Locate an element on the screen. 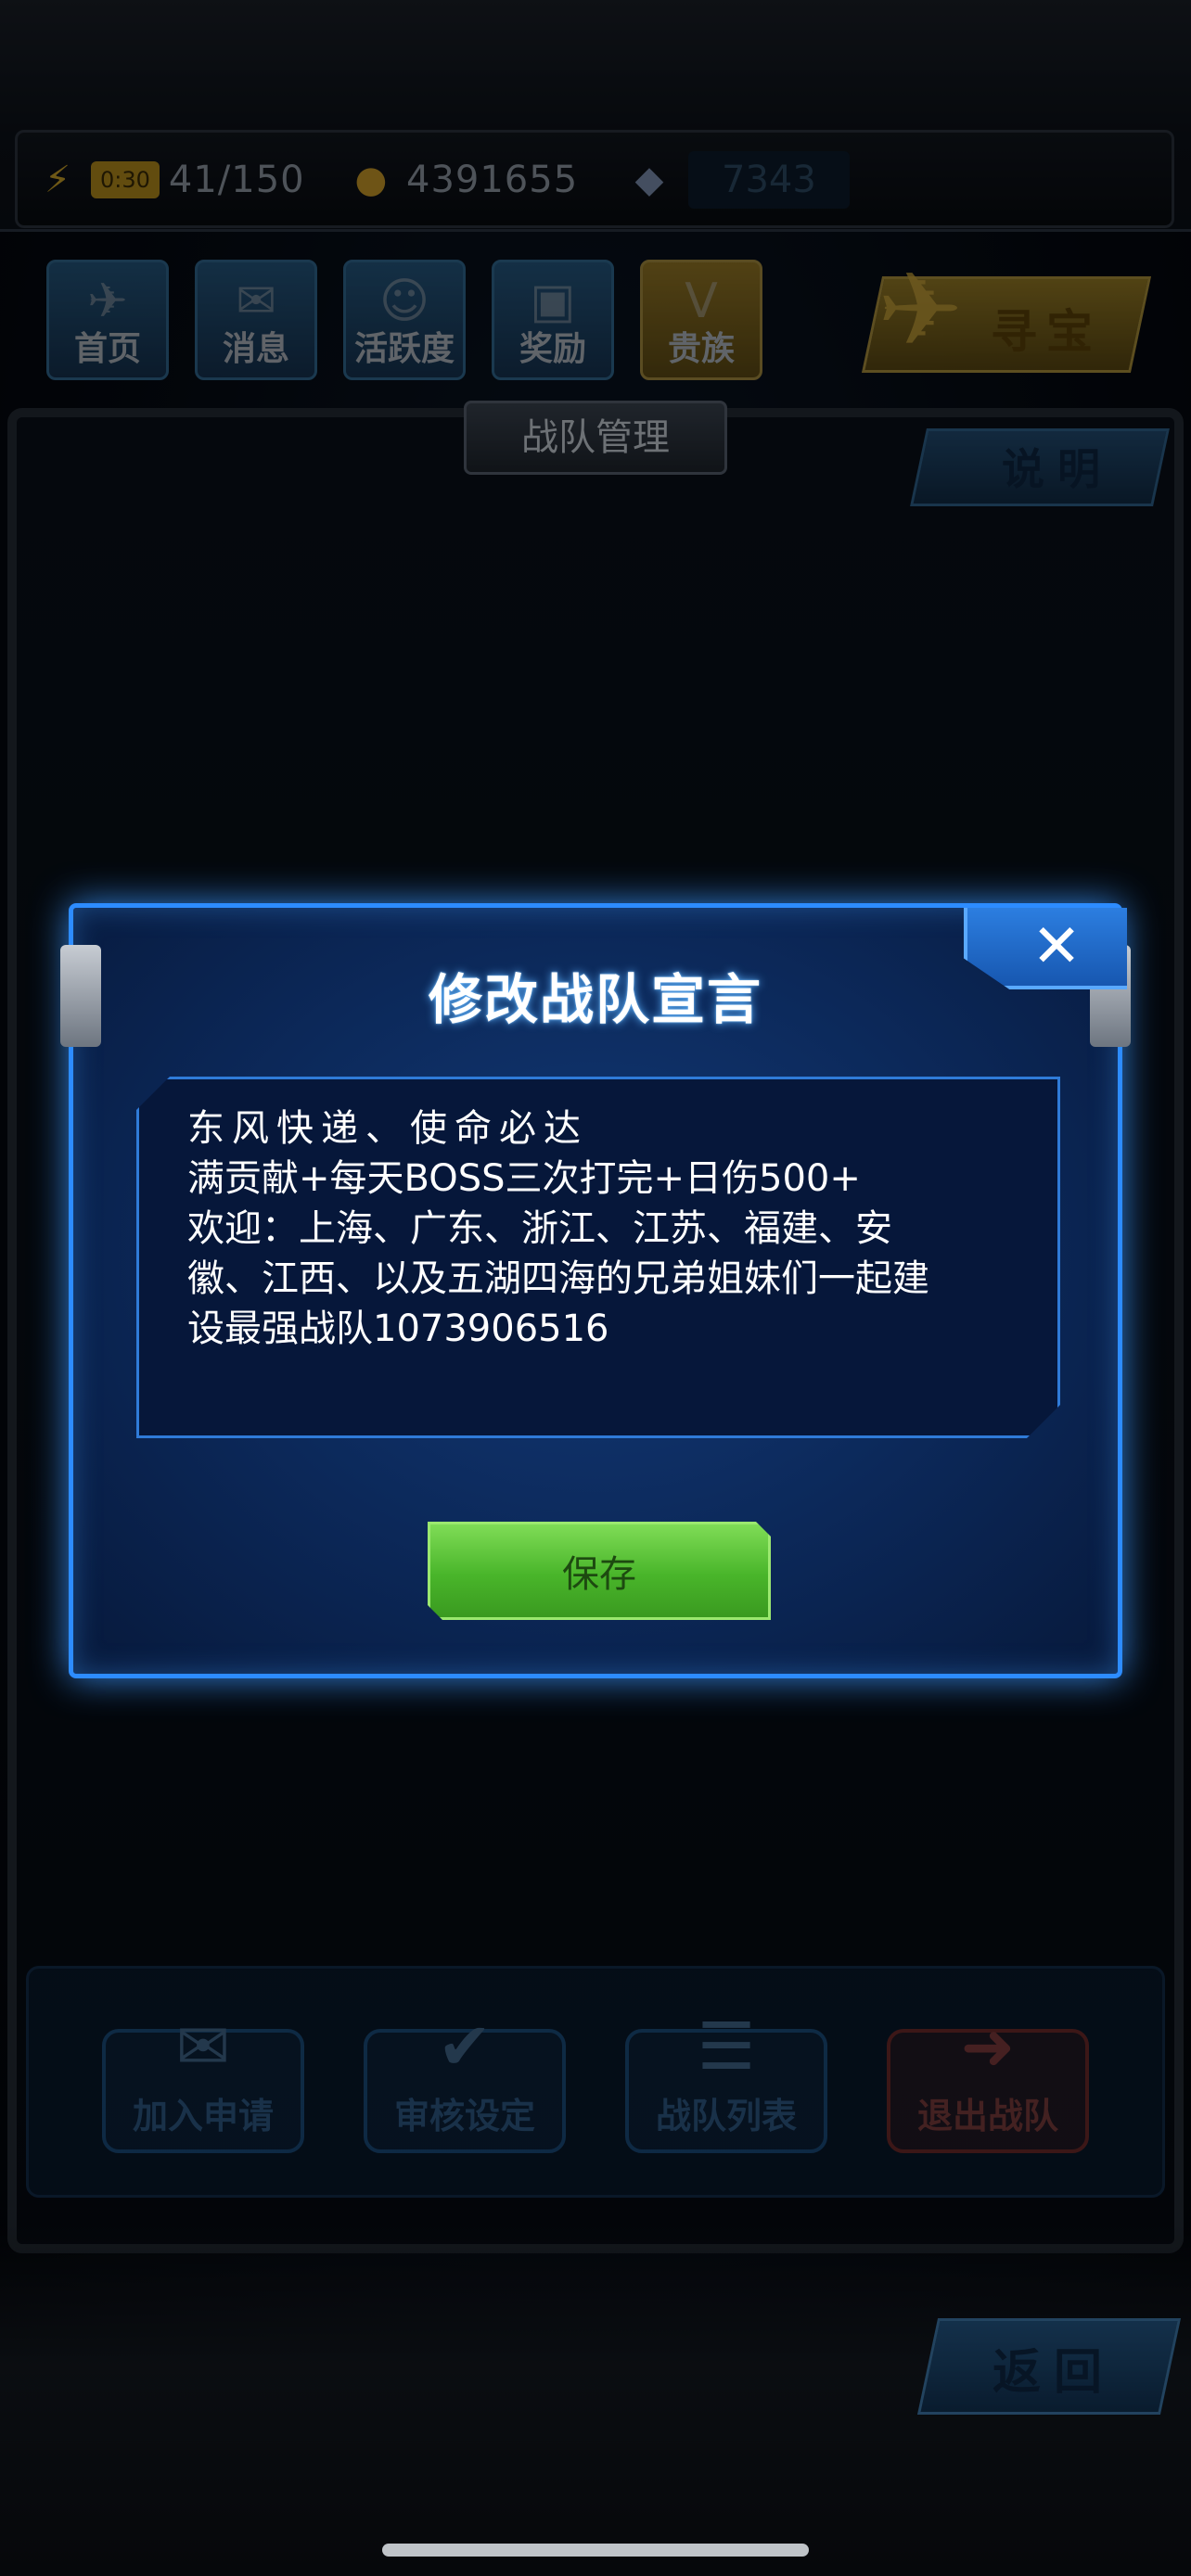 This screenshot has width=1191, height=2576. declaration-line: 徽、江西、以及五湖四海的兄弟姐妹们一起建 is located at coordinates (558, 1278).